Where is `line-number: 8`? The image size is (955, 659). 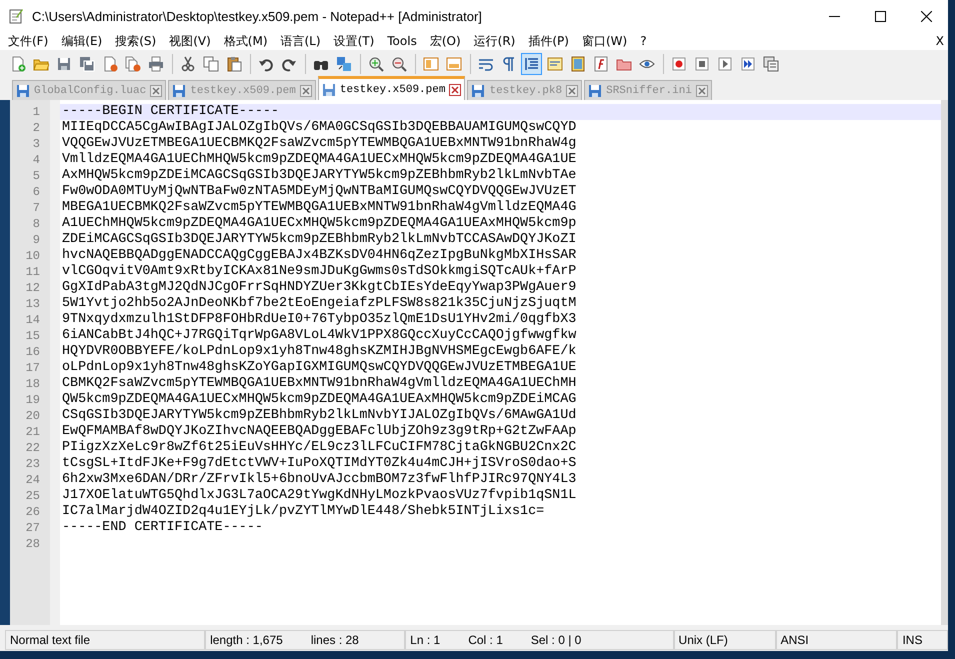
line-number: 8 is located at coordinates (36, 224).